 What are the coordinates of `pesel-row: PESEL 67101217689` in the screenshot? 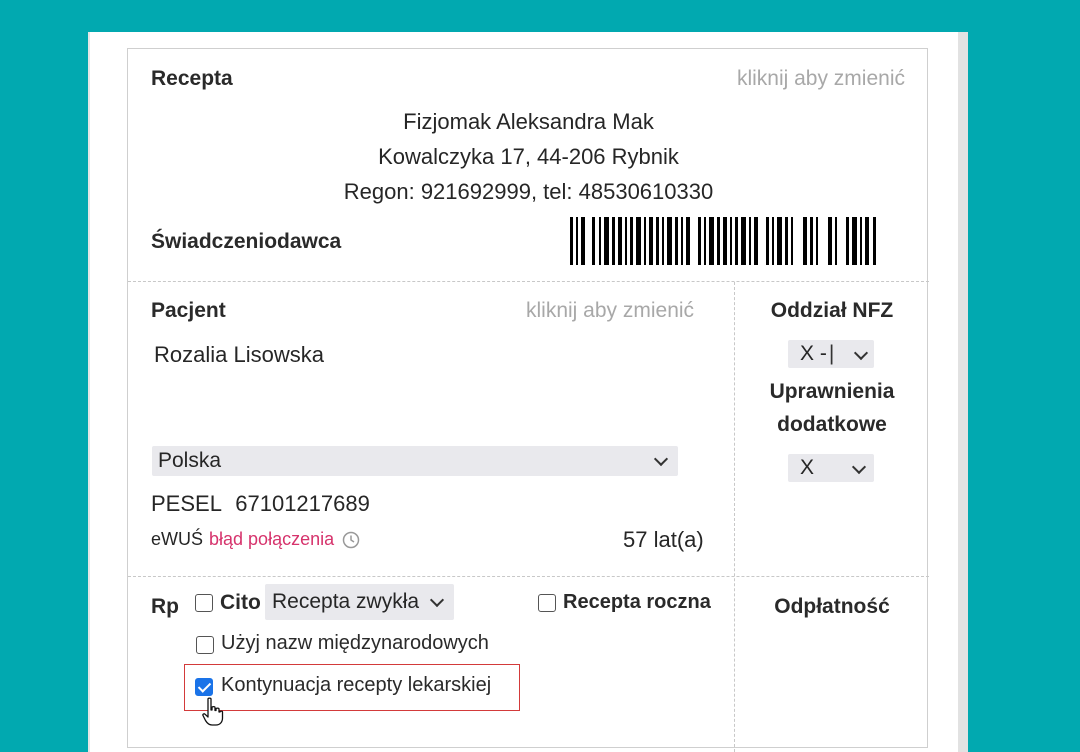 It's located at (260, 504).